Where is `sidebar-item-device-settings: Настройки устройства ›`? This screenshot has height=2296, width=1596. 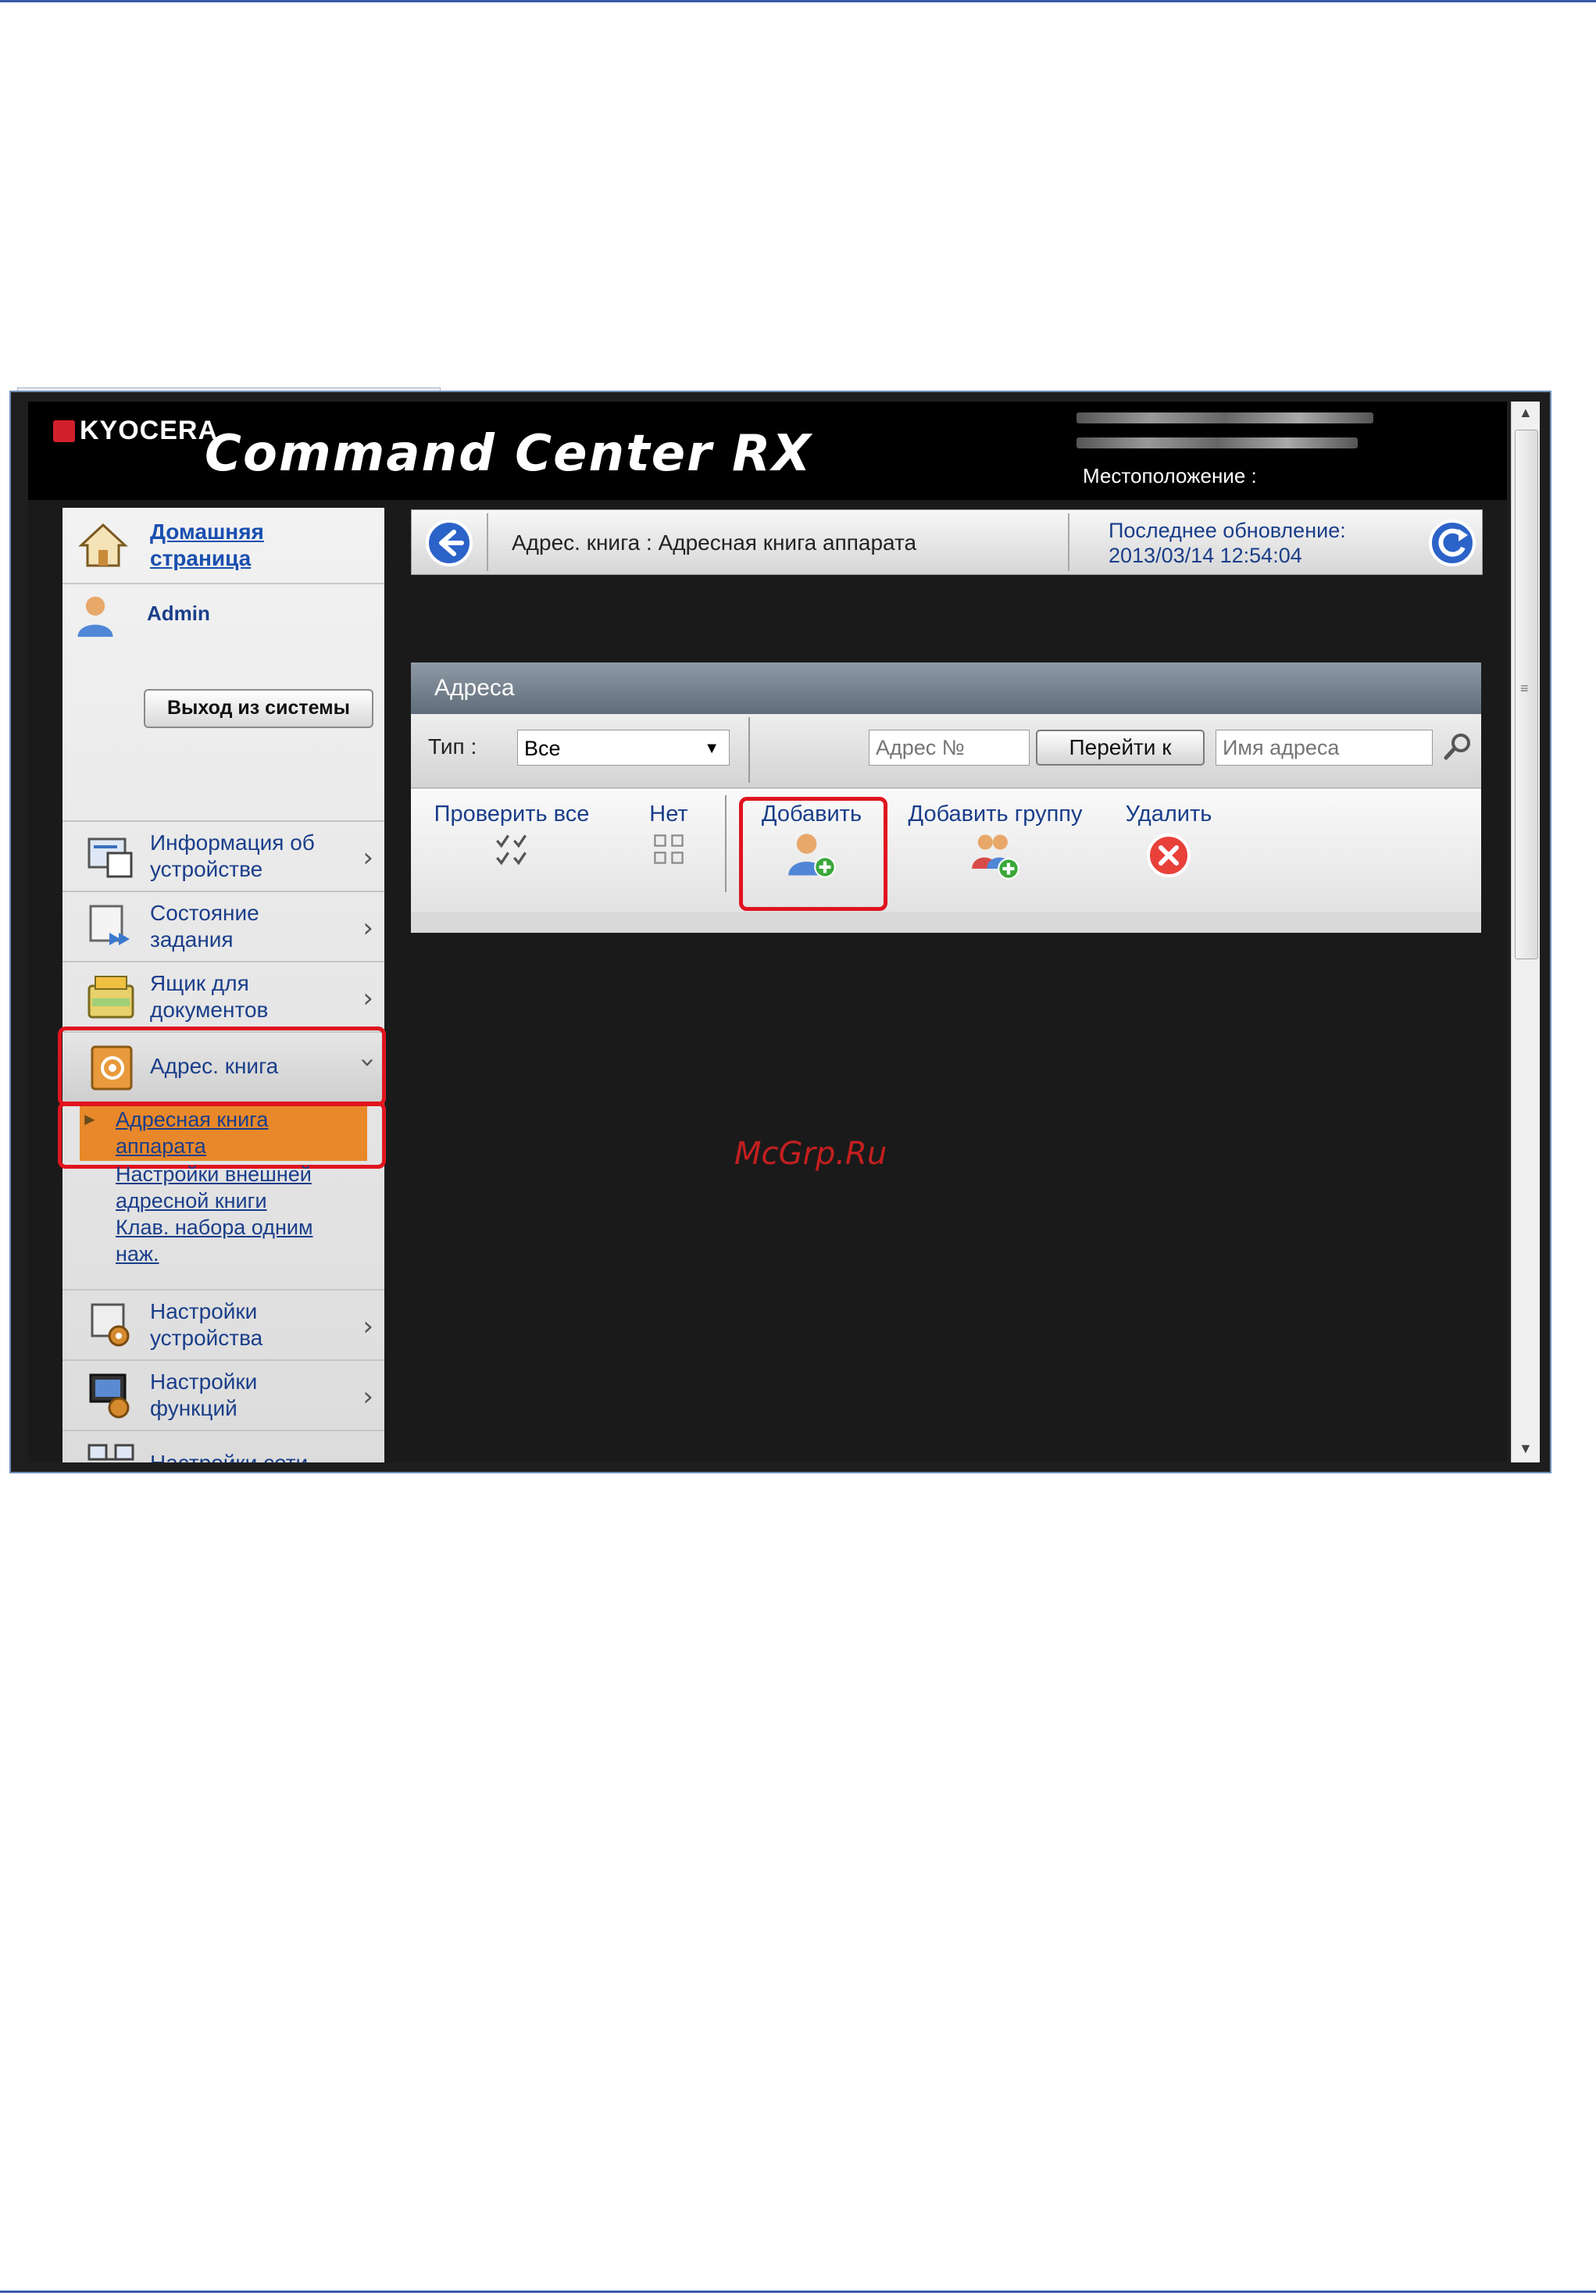 sidebar-item-device-settings: Настройки устройства › is located at coordinates (223, 1324).